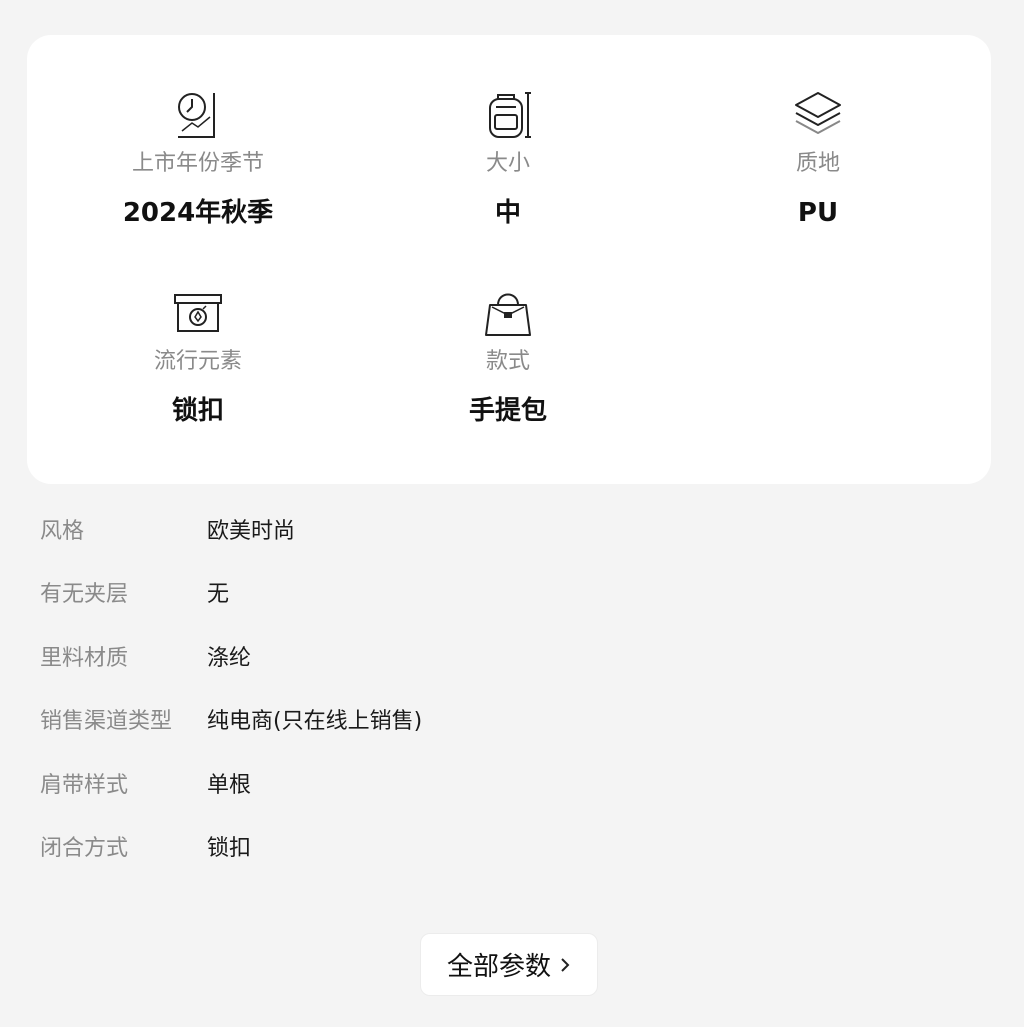 The height and width of the screenshot is (1027, 1024). What do you see at coordinates (510, 115) in the screenshot?
I see `backpack-size-icon` at bounding box center [510, 115].